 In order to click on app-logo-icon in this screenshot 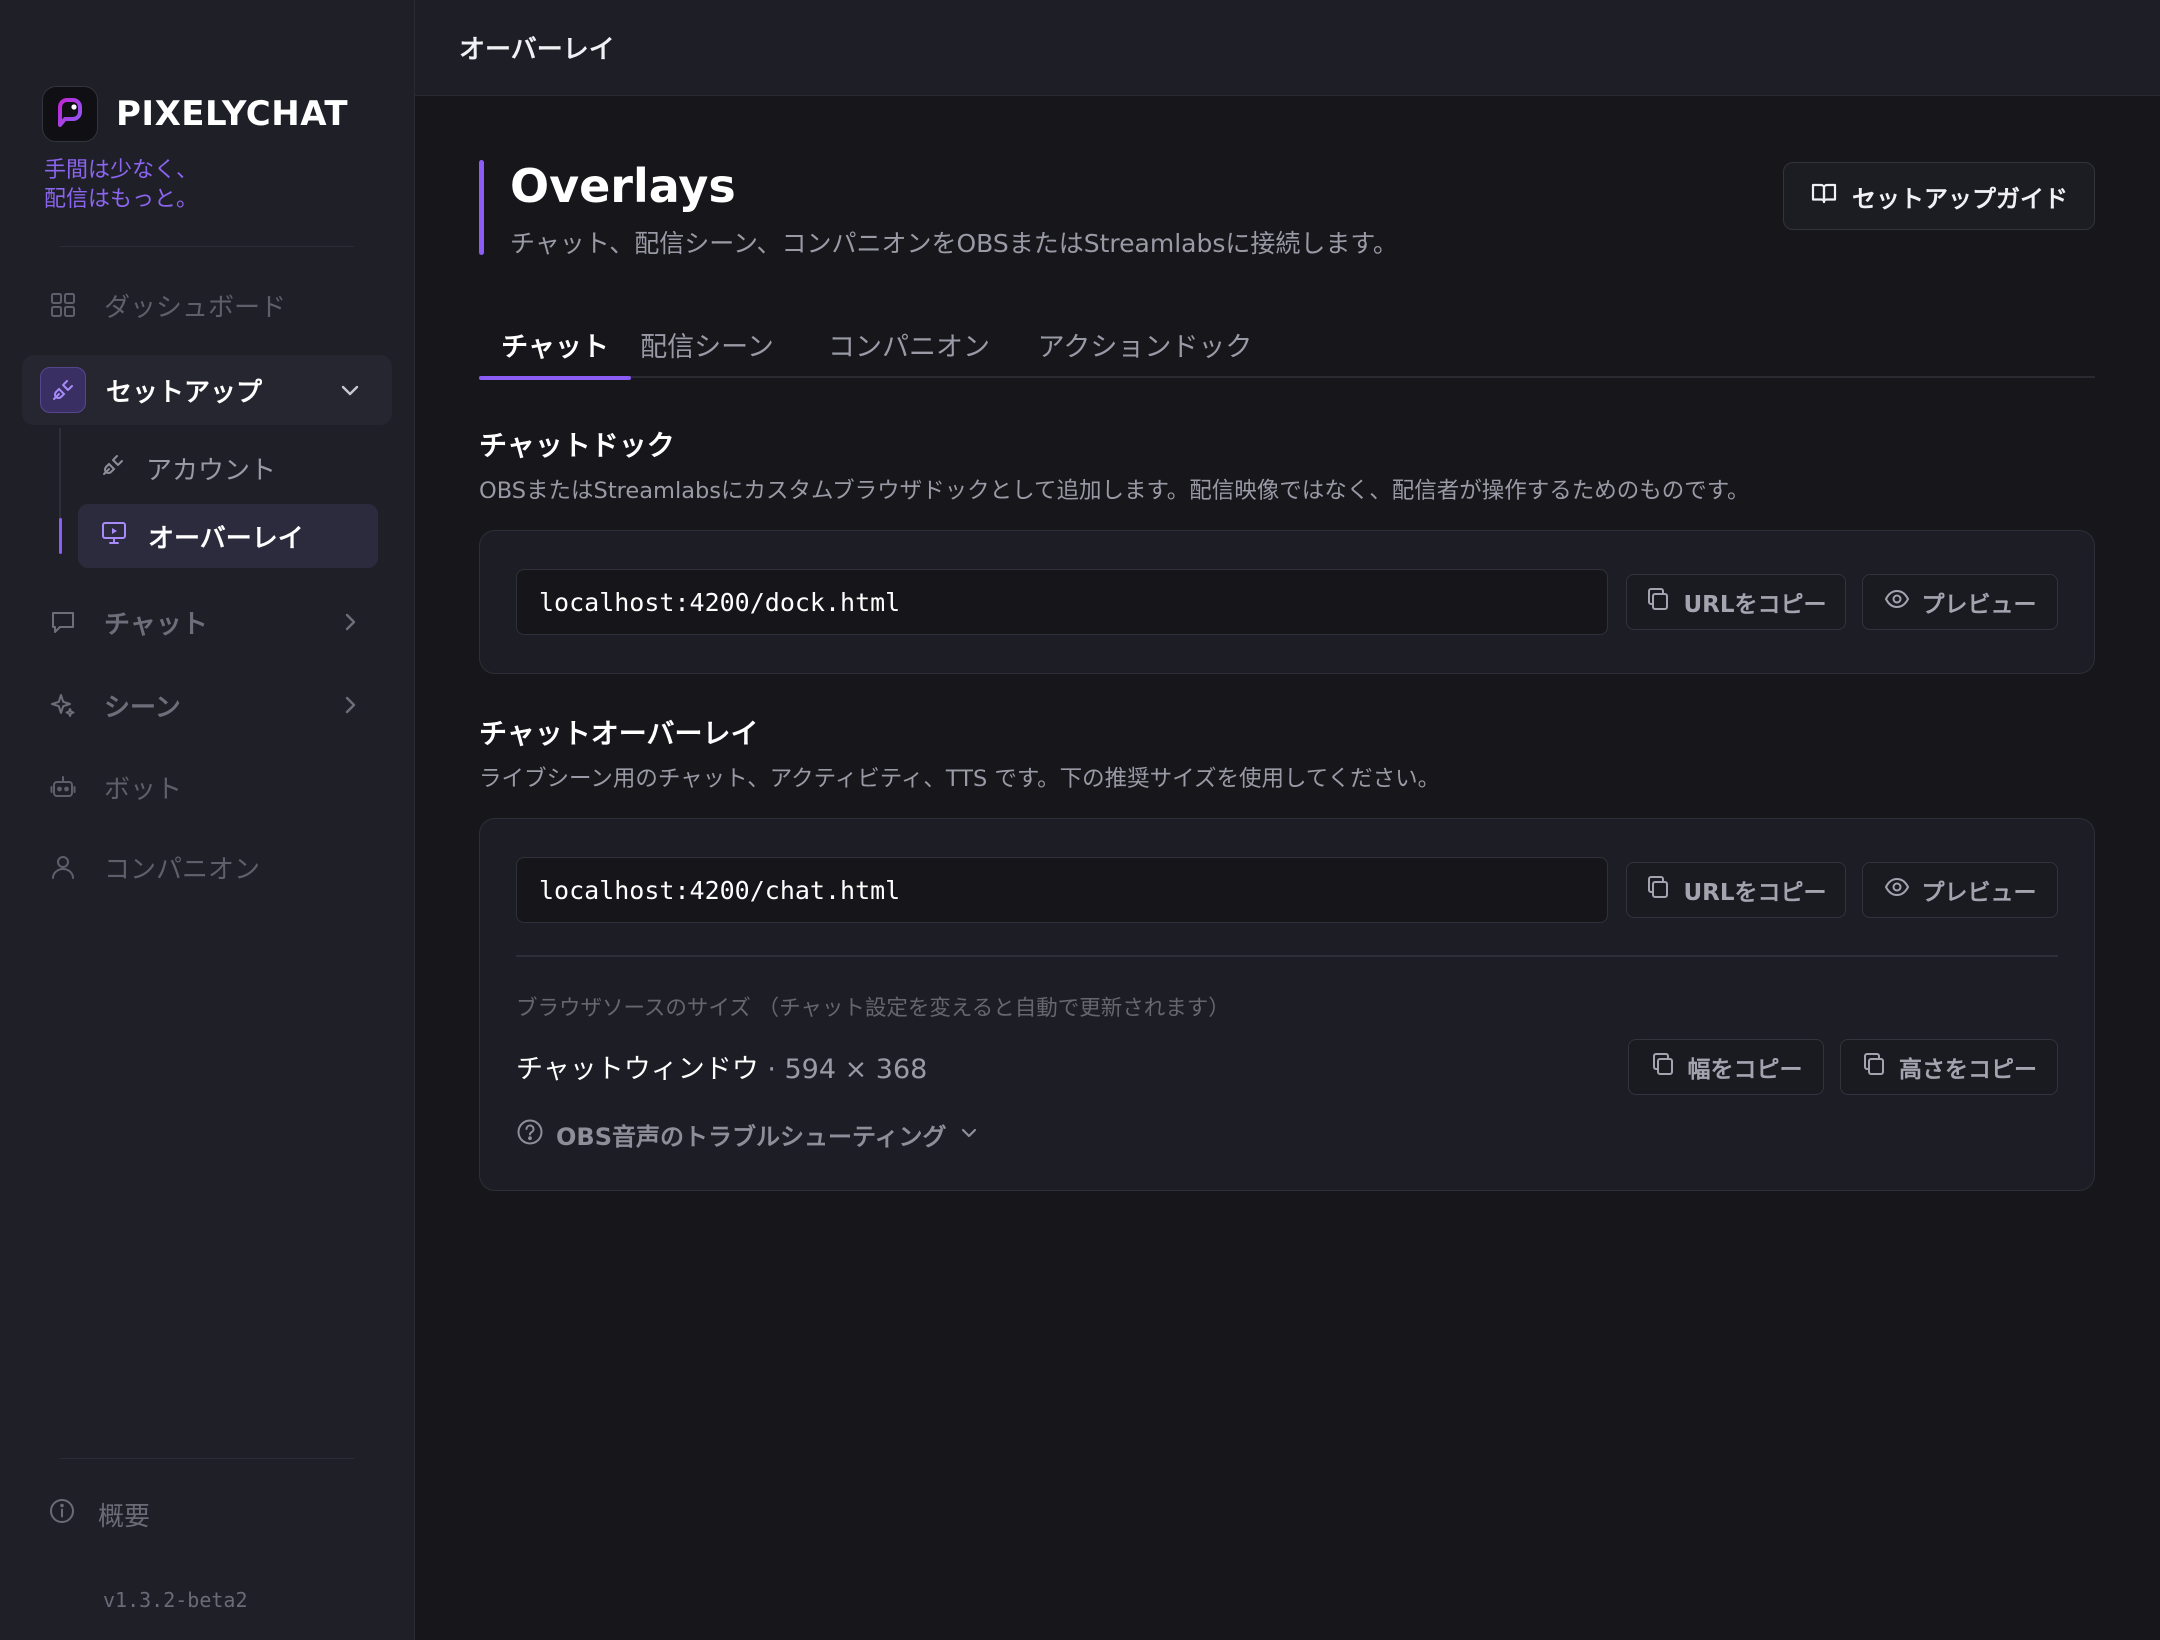, I will do `click(70, 114)`.